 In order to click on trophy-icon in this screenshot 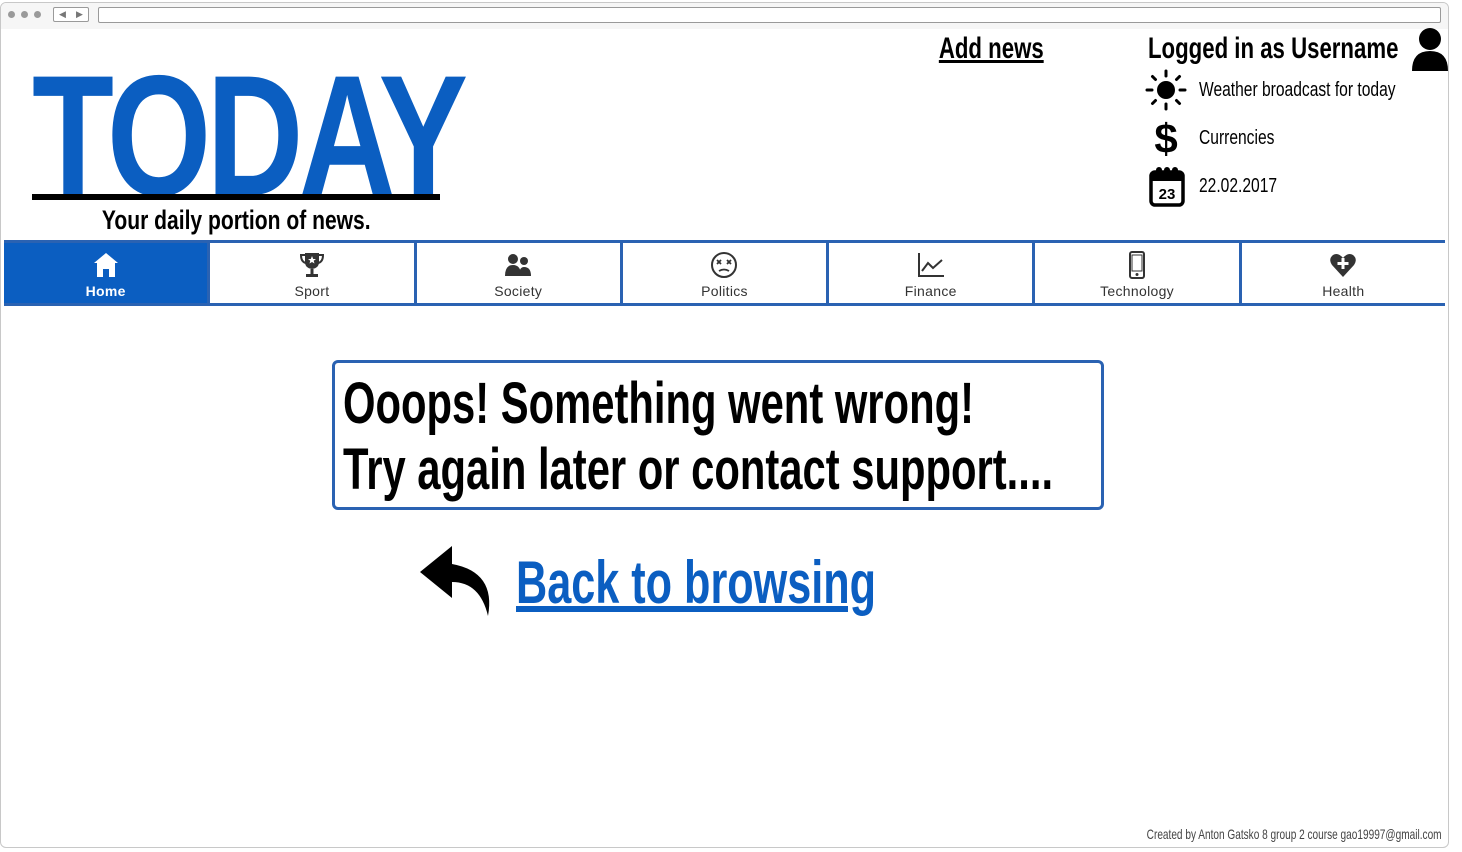, I will do `click(311, 265)`.